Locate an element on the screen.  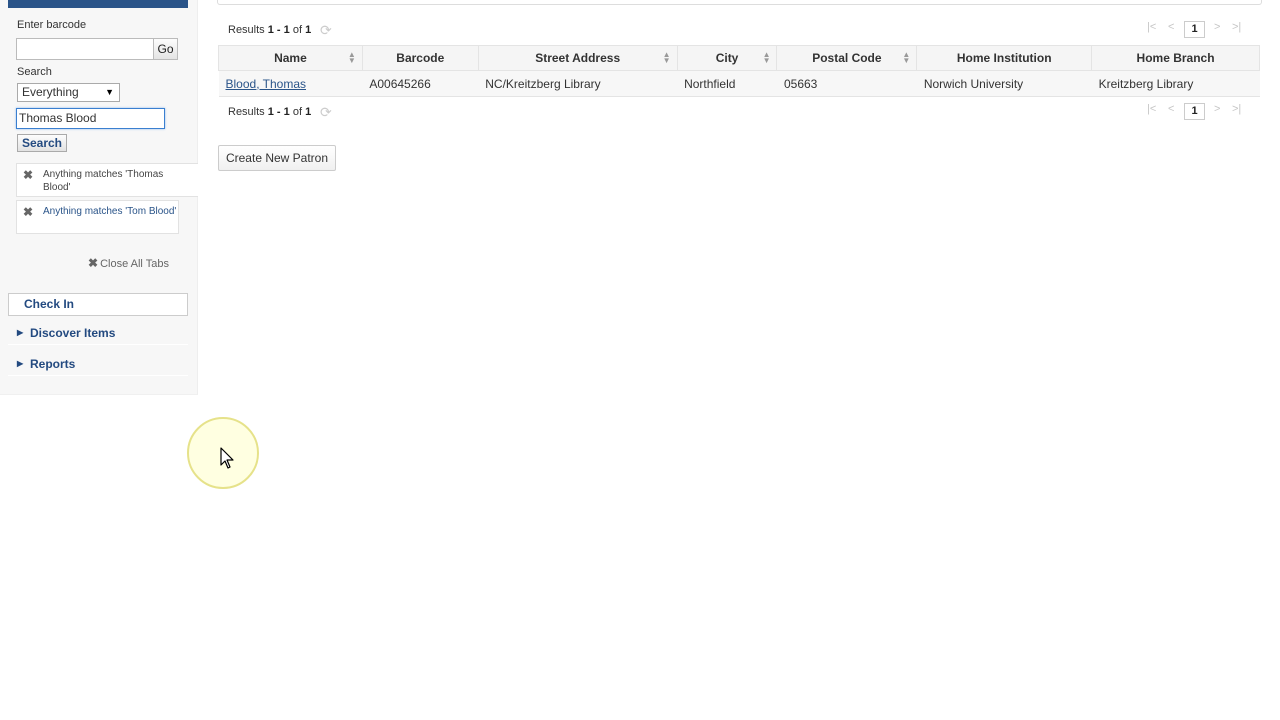
search-label: Search is located at coordinates (34, 72).